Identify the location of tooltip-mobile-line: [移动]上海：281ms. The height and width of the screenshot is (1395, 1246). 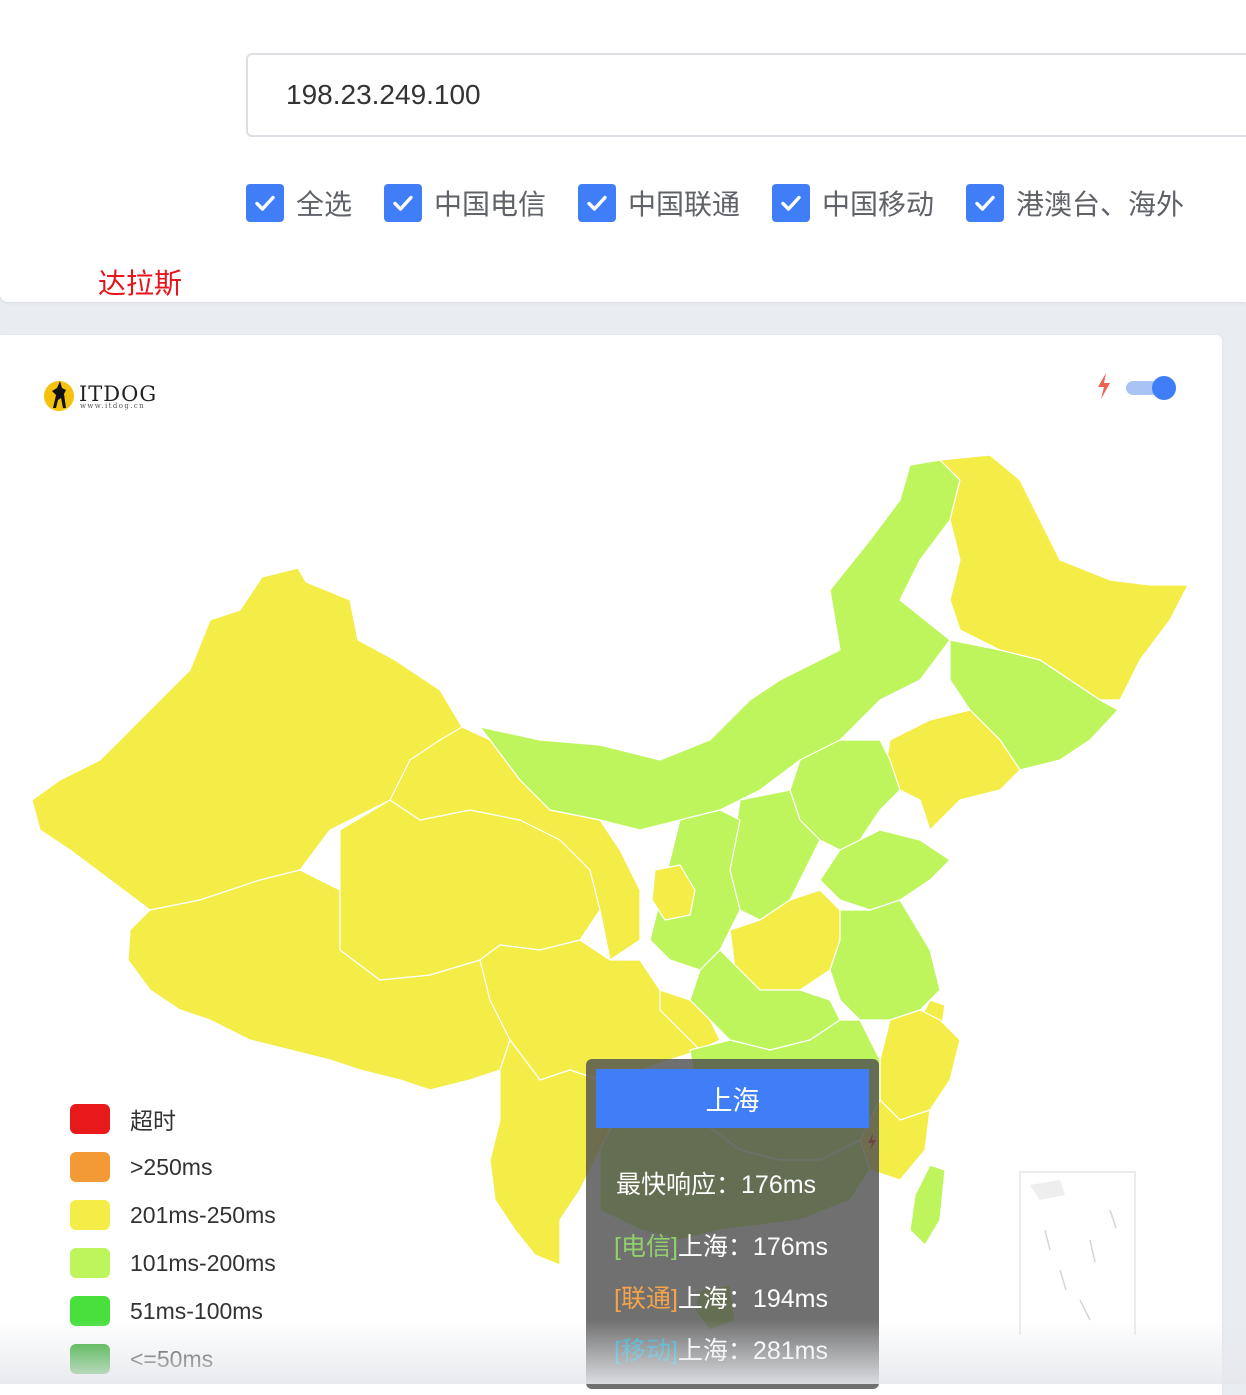
(721, 1349).